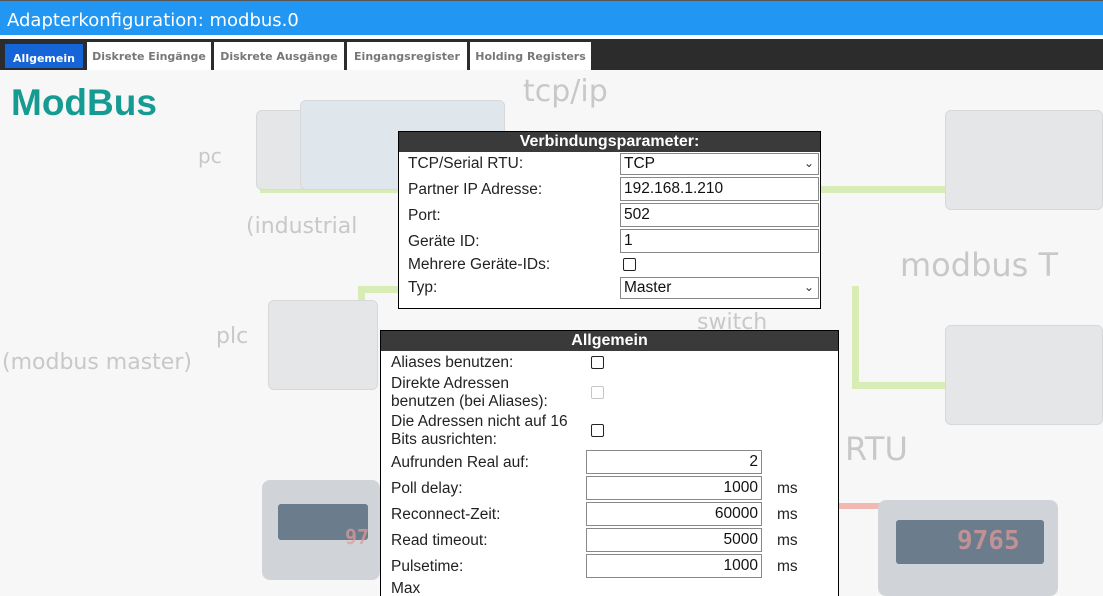  What do you see at coordinates (444, 241) in the screenshot?
I see `device-id-label: Geräte ID:` at bounding box center [444, 241].